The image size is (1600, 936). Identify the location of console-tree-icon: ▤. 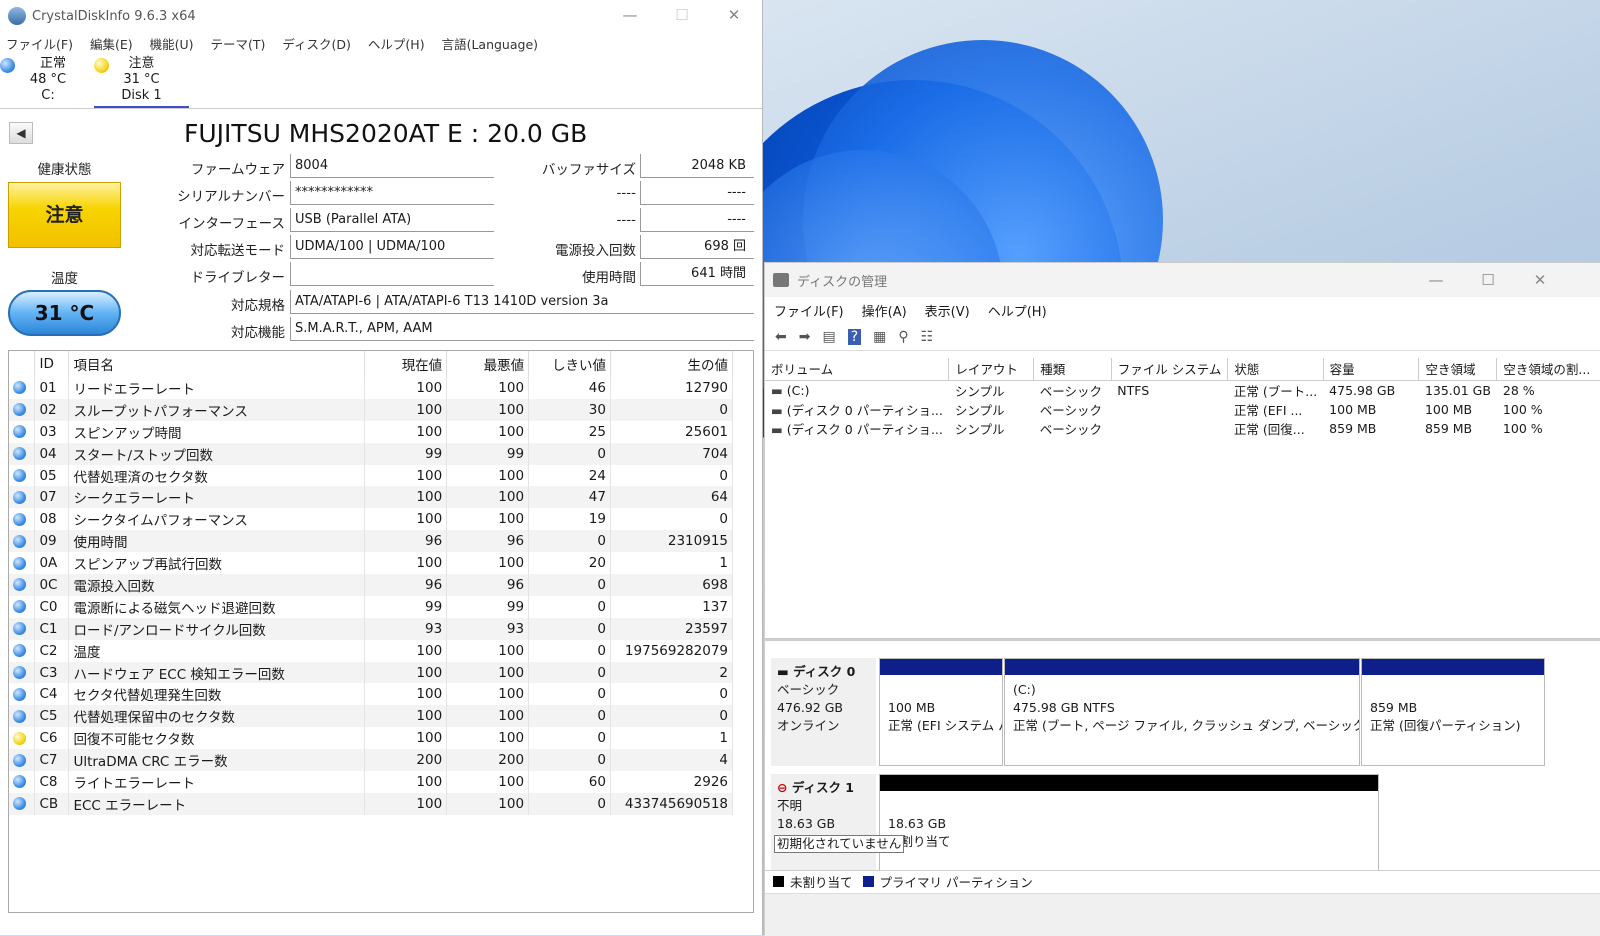
(828, 337).